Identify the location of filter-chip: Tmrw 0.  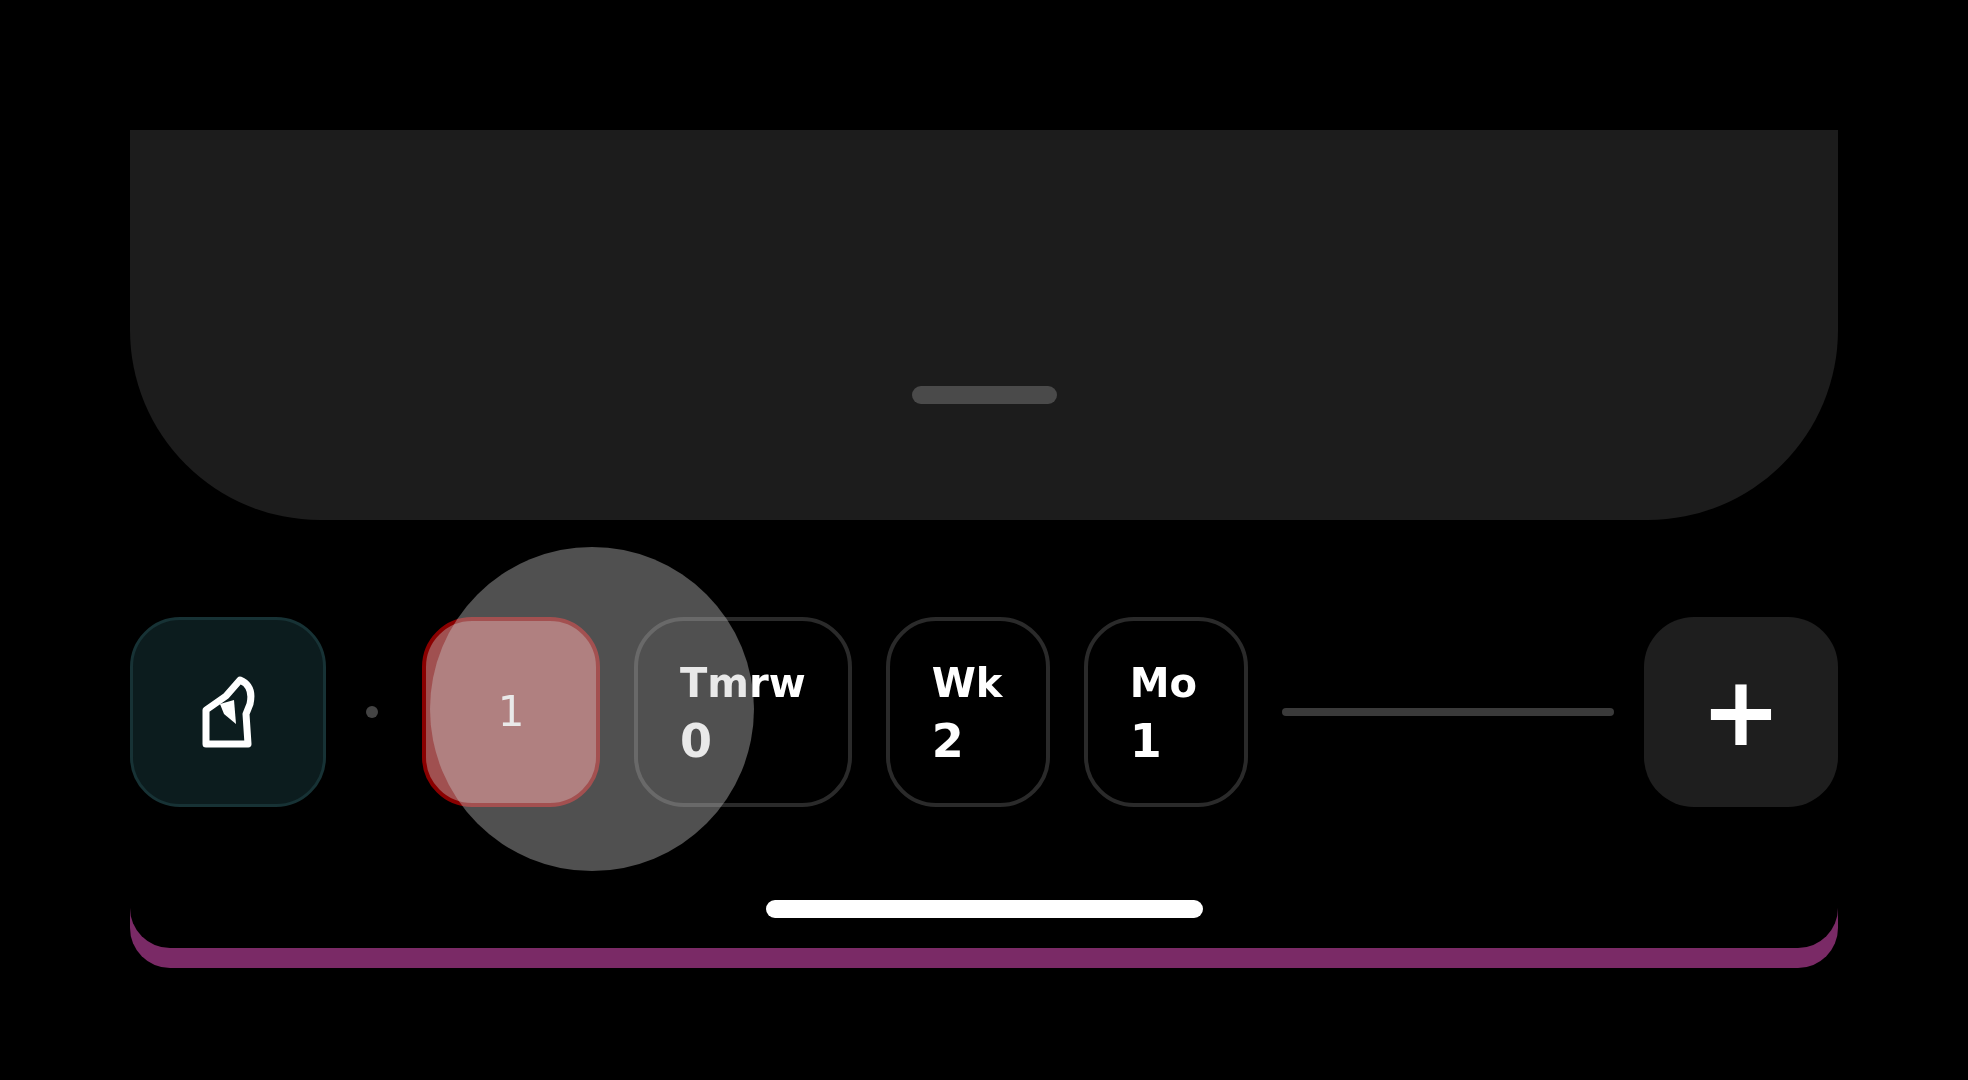
(743, 711).